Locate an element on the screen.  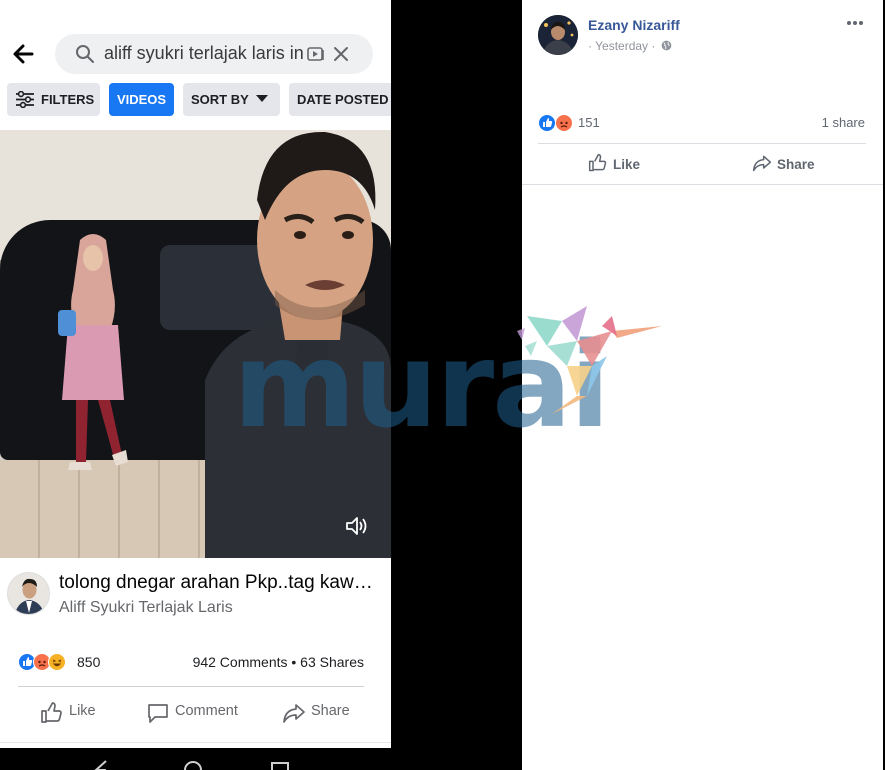
reaction-count: 850 is located at coordinates (89, 662).